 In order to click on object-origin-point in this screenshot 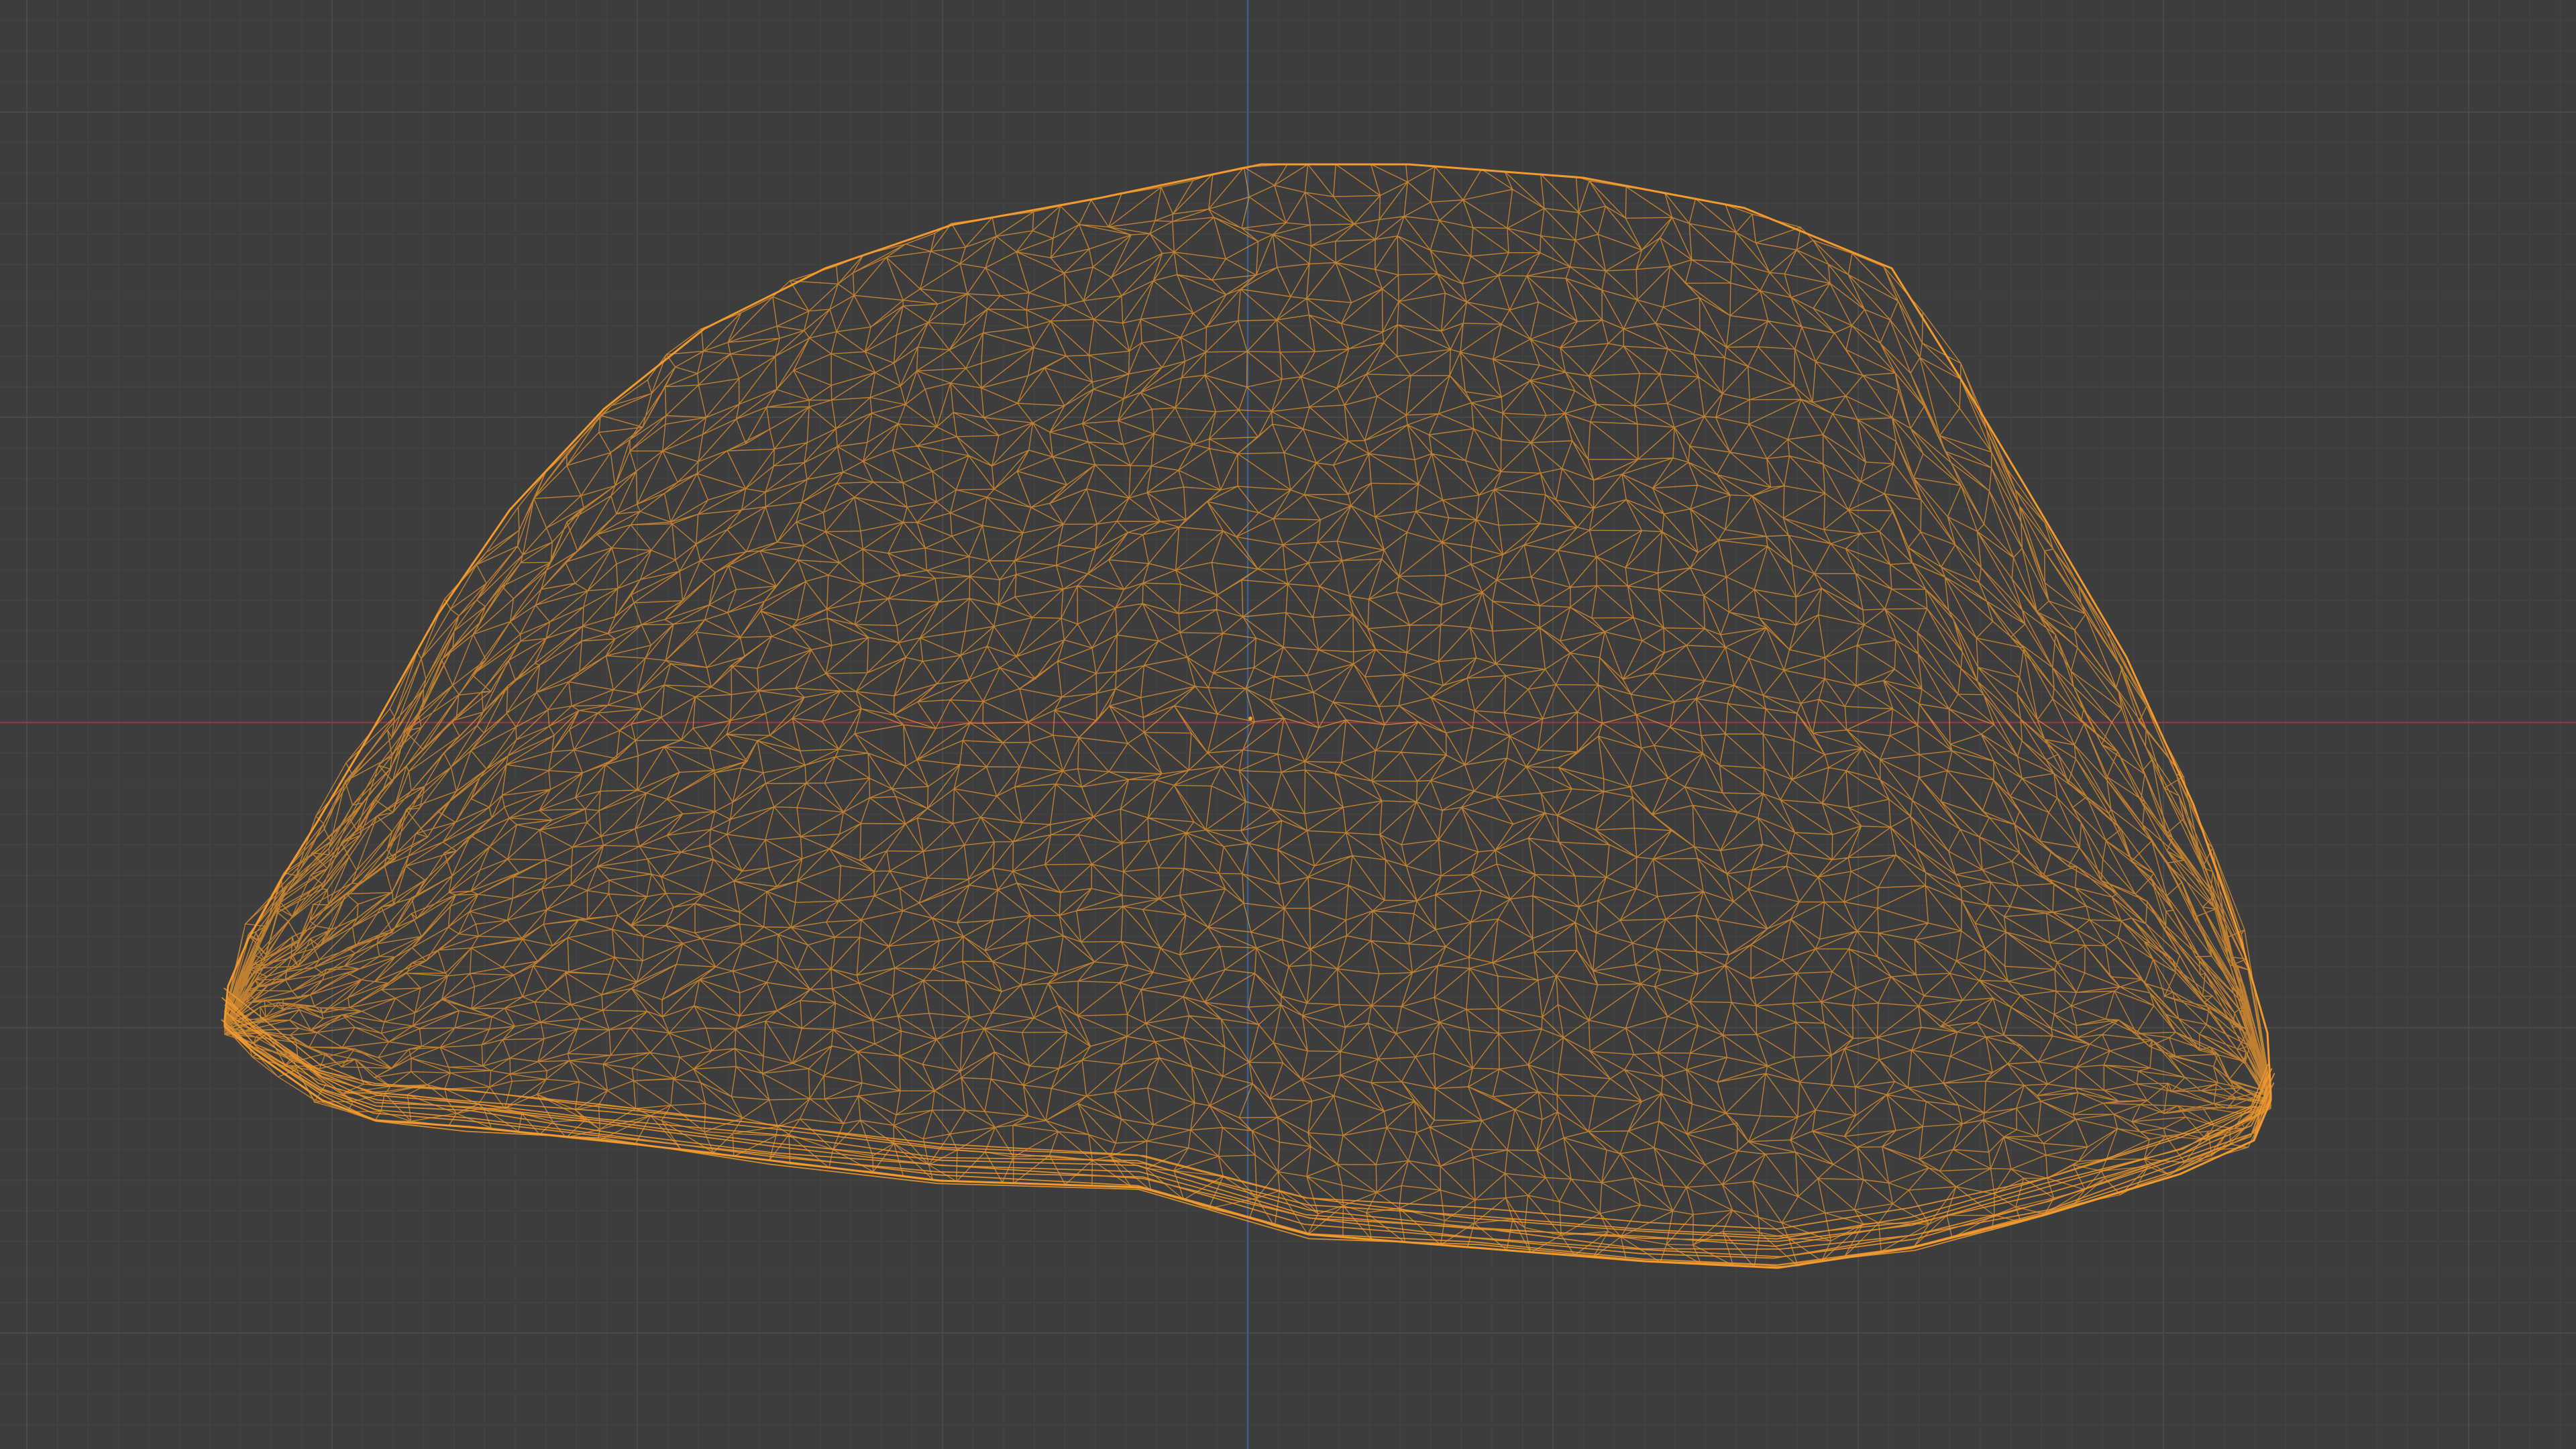, I will do `click(1250, 718)`.